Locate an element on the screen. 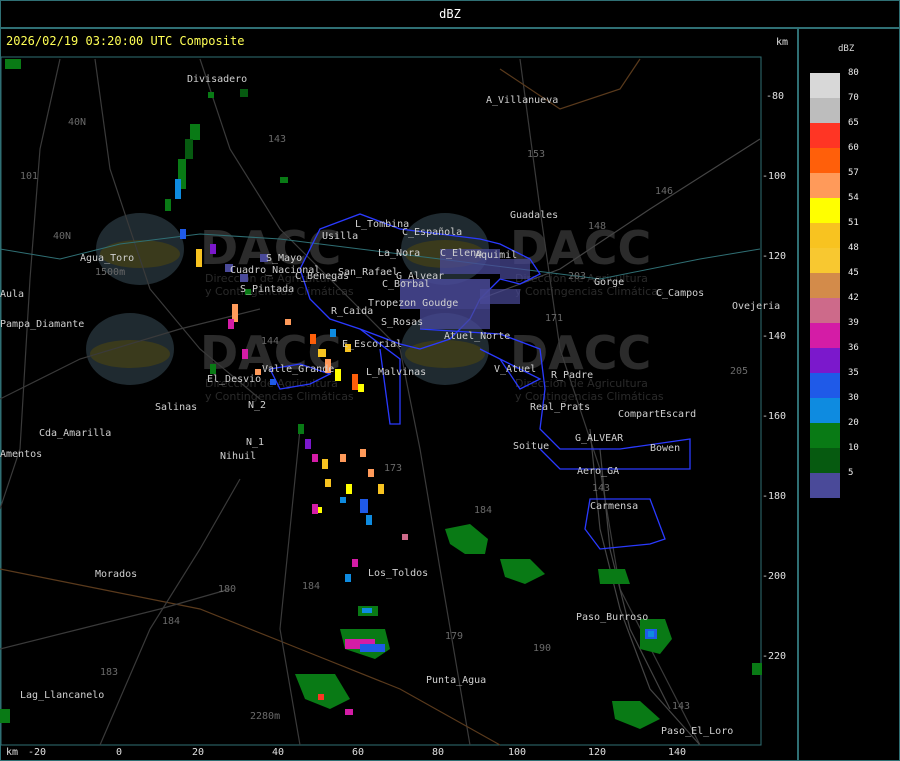  svg-text: Valle_Grande is located at coordinates (298, 369).